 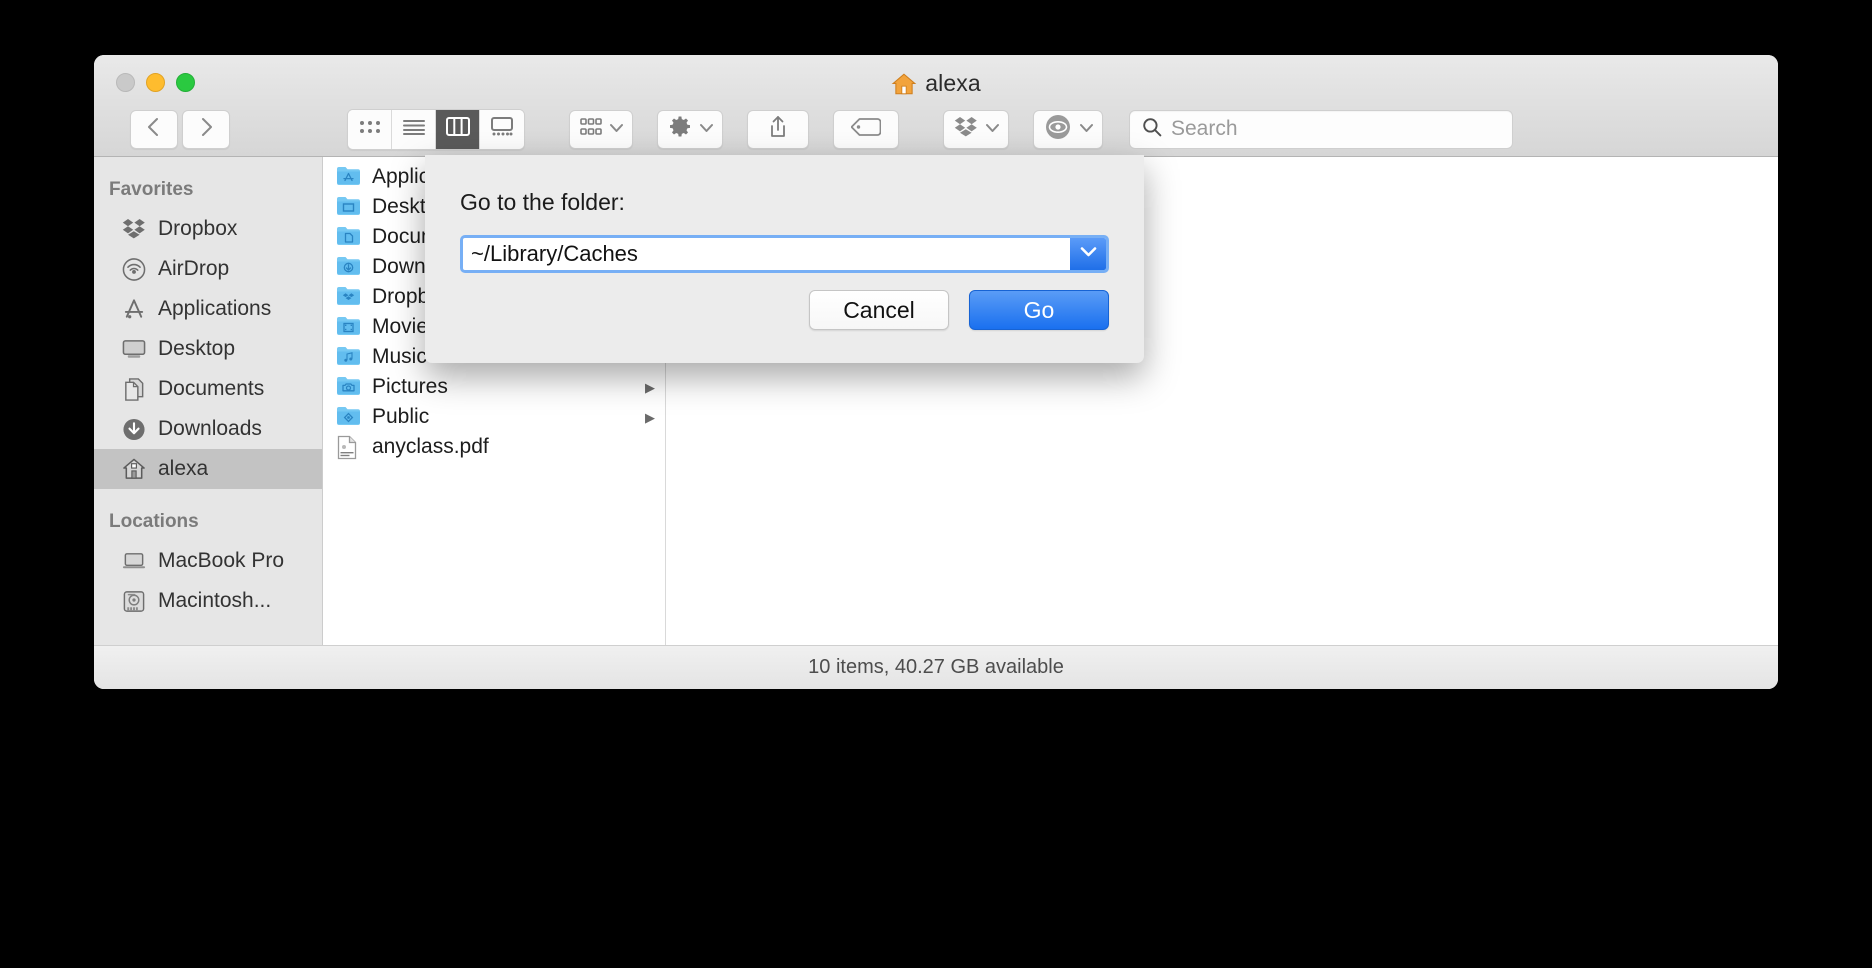 What do you see at coordinates (134, 389) in the screenshot?
I see `documents-icon` at bounding box center [134, 389].